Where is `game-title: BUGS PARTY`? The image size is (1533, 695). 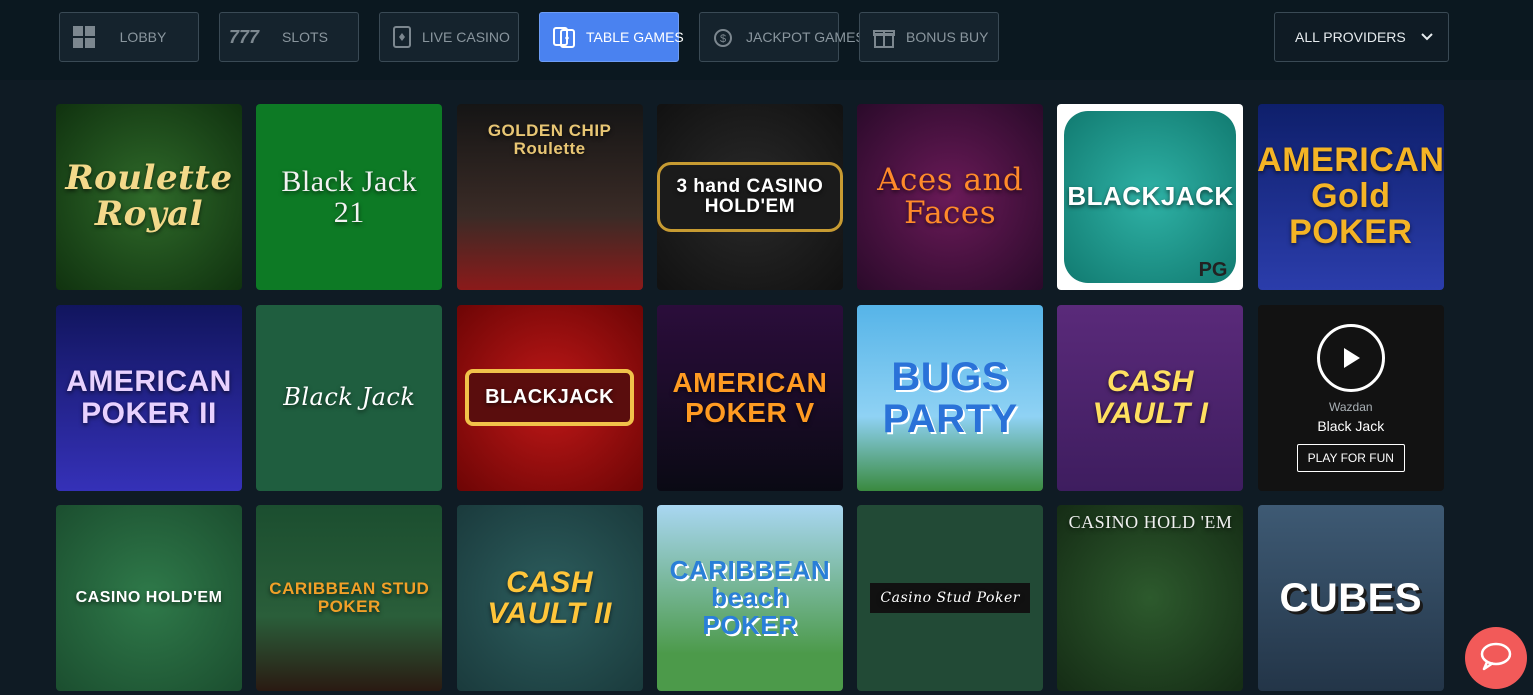
game-title: BUGS PARTY is located at coordinates (950, 397).